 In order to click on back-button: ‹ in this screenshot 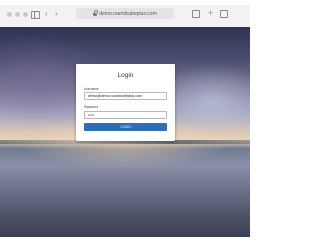, I will do `click(46, 14)`.